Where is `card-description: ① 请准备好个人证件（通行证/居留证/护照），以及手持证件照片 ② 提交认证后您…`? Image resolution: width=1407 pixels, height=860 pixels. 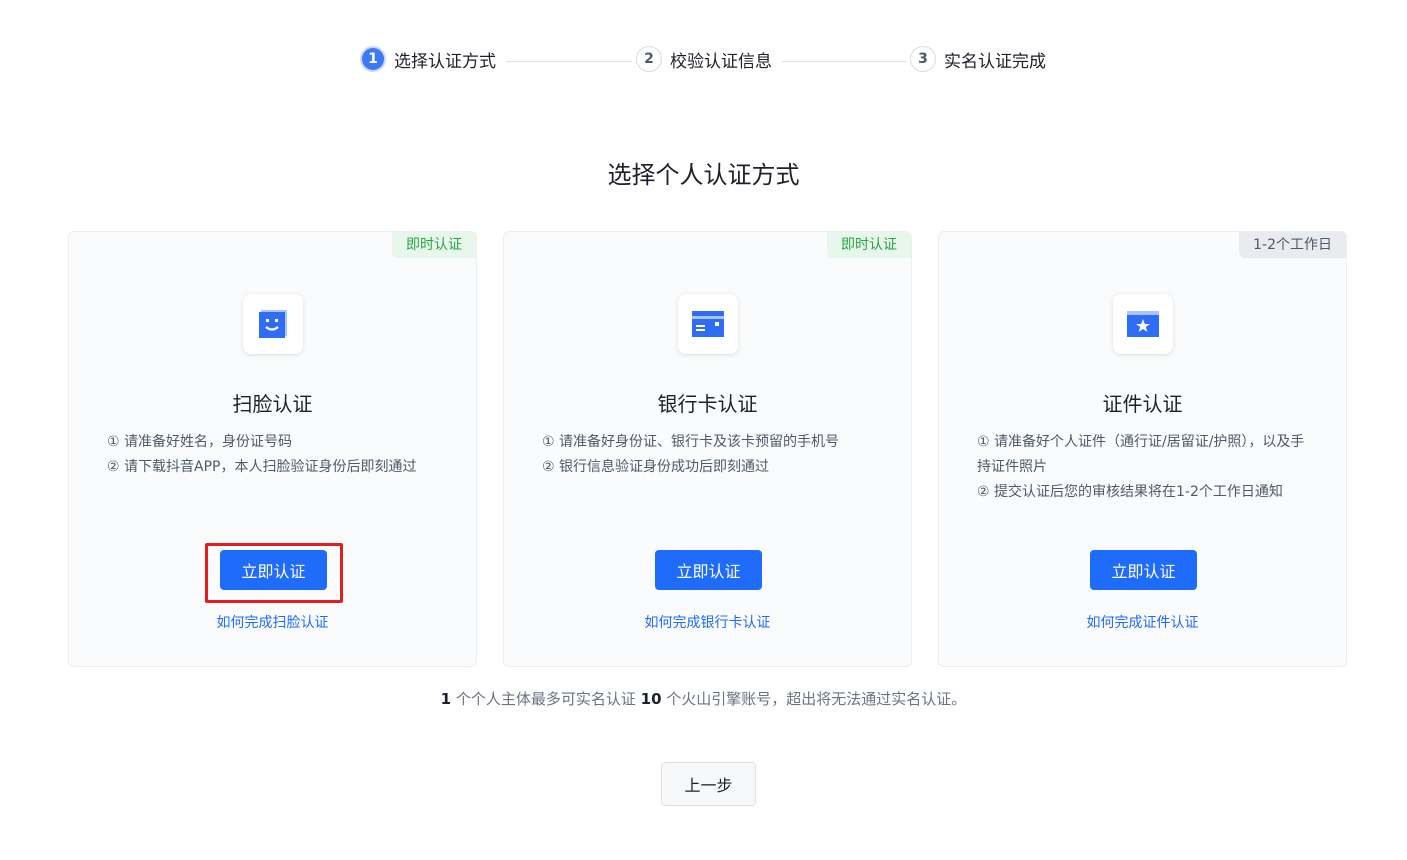
card-description: ① 请准备好个人证件（通行证/居留证/护照），以及手持证件照片 ② 提交认证后您… is located at coordinates (1144, 467).